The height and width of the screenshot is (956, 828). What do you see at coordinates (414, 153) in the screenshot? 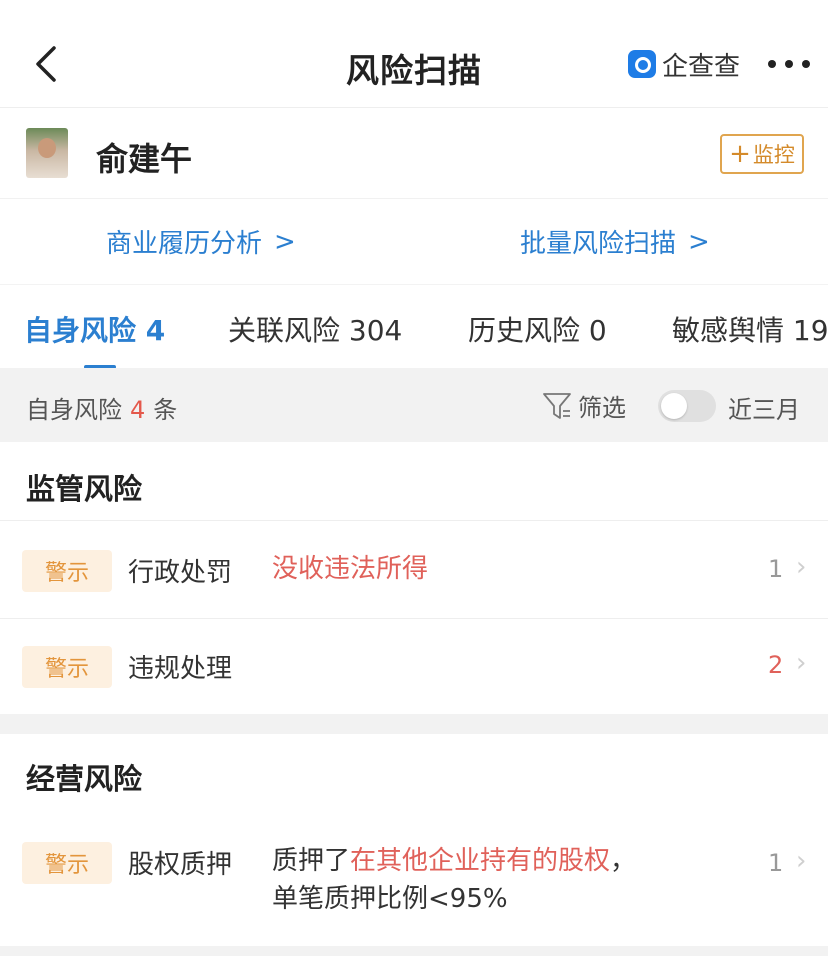
I see `person-header: 俞建午 + 监控` at bounding box center [414, 153].